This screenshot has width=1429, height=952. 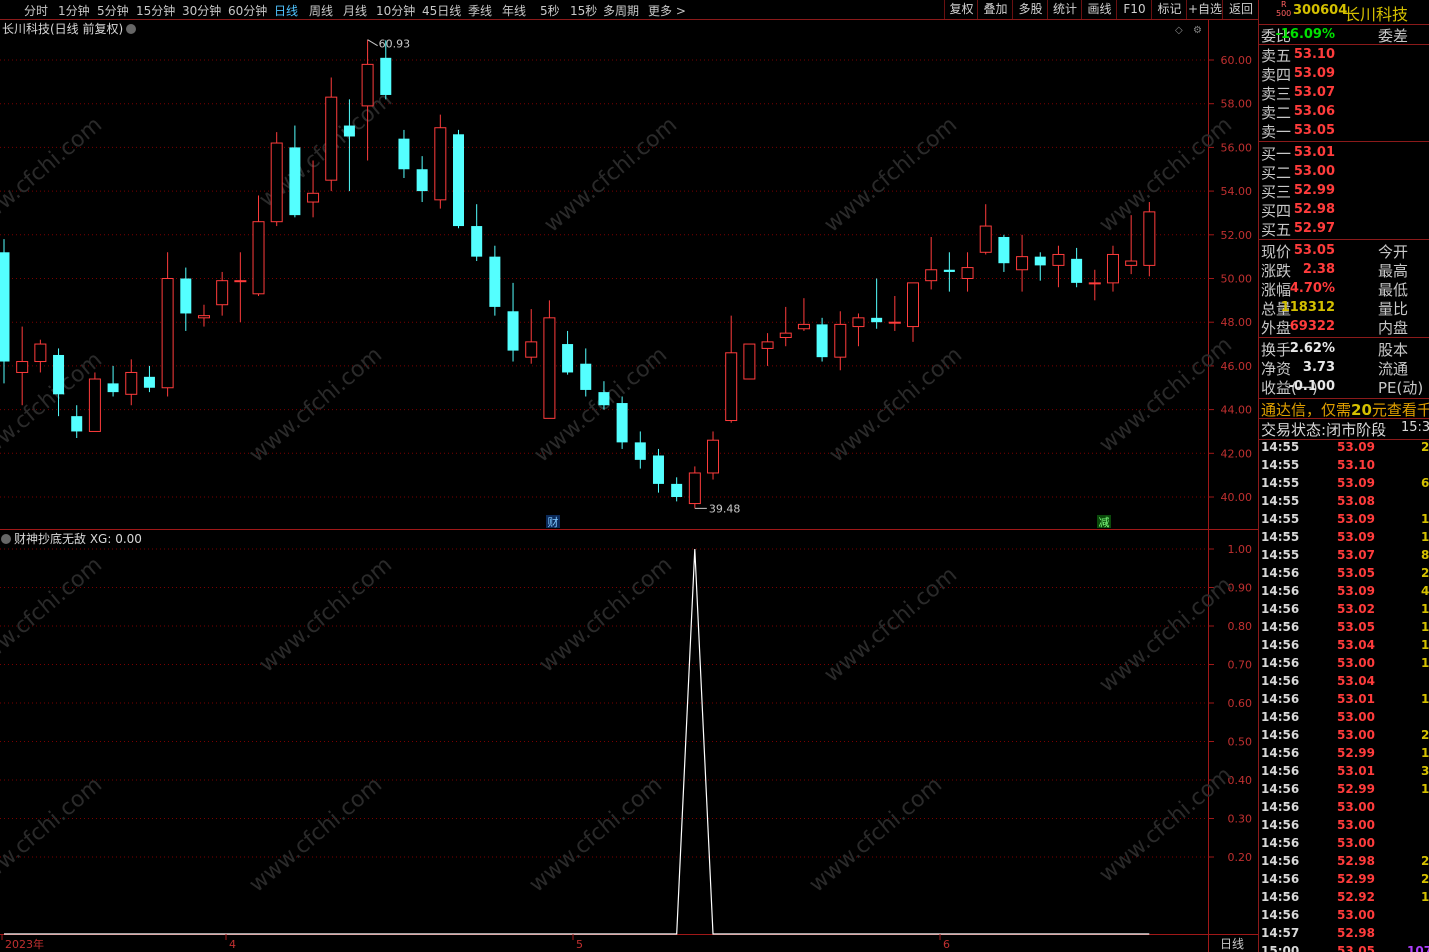 What do you see at coordinates (1356, 609) in the screenshot?
I see `tick-price: 53.02` at bounding box center [1356, 609].